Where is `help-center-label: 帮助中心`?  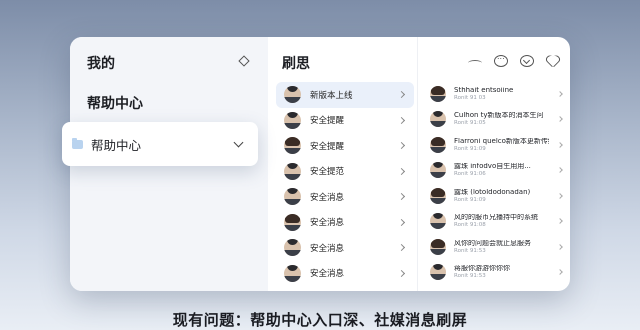 help-center-label: 帮助中心 is located at coordinates (116, 145).